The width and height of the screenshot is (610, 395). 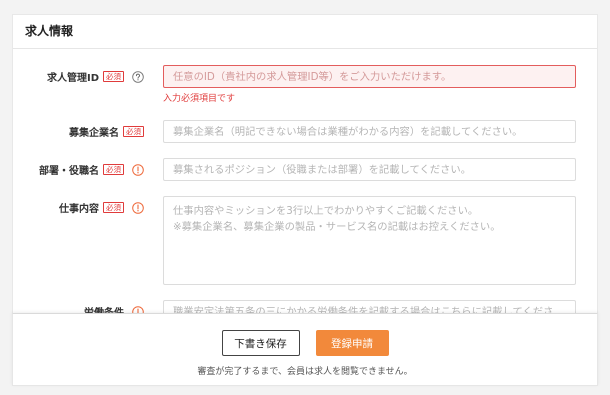 I want to click on field-row-position: 部署・役職名 必須, so click(x=305, y=169).